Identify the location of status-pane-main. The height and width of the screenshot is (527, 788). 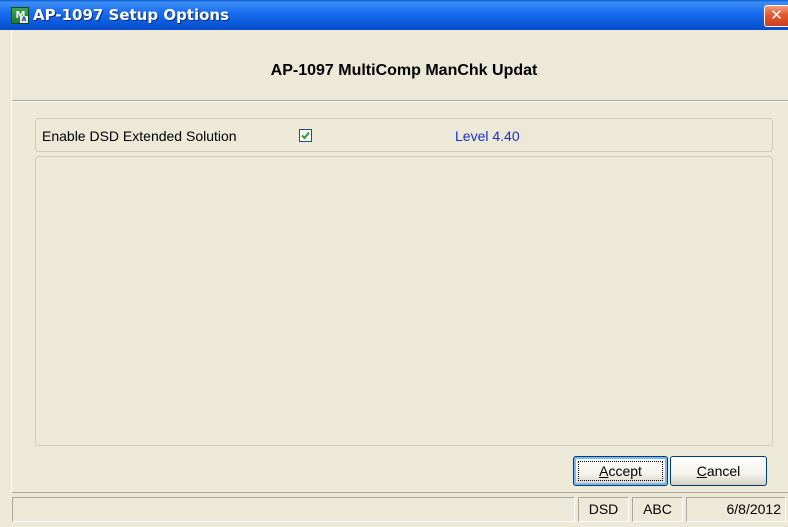
(293, 509).